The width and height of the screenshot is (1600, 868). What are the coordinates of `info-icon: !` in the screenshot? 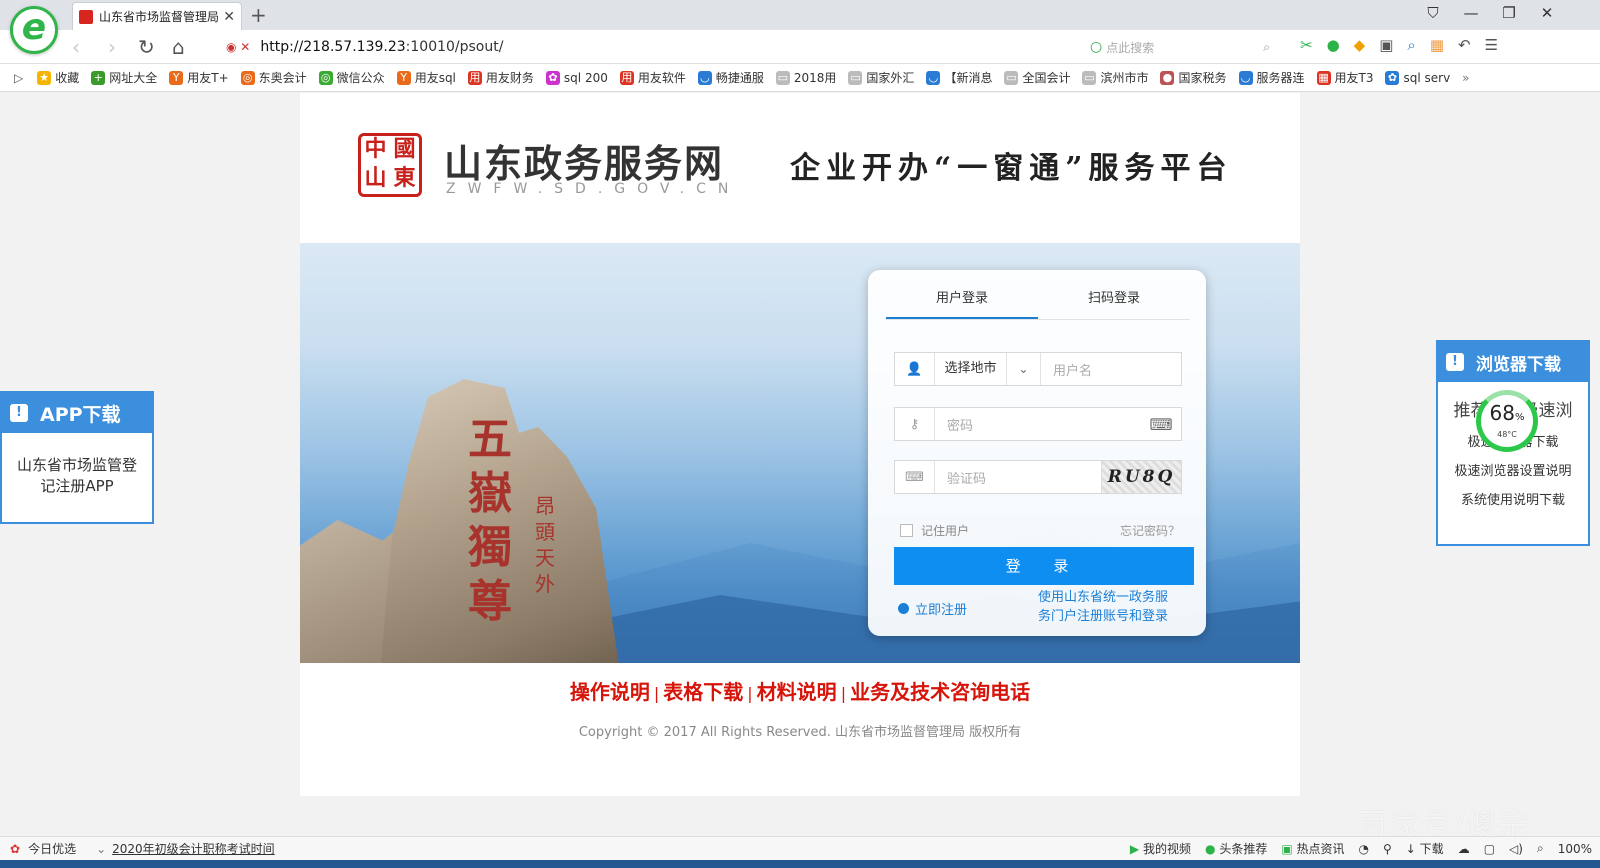 It's located at (1455, 362).